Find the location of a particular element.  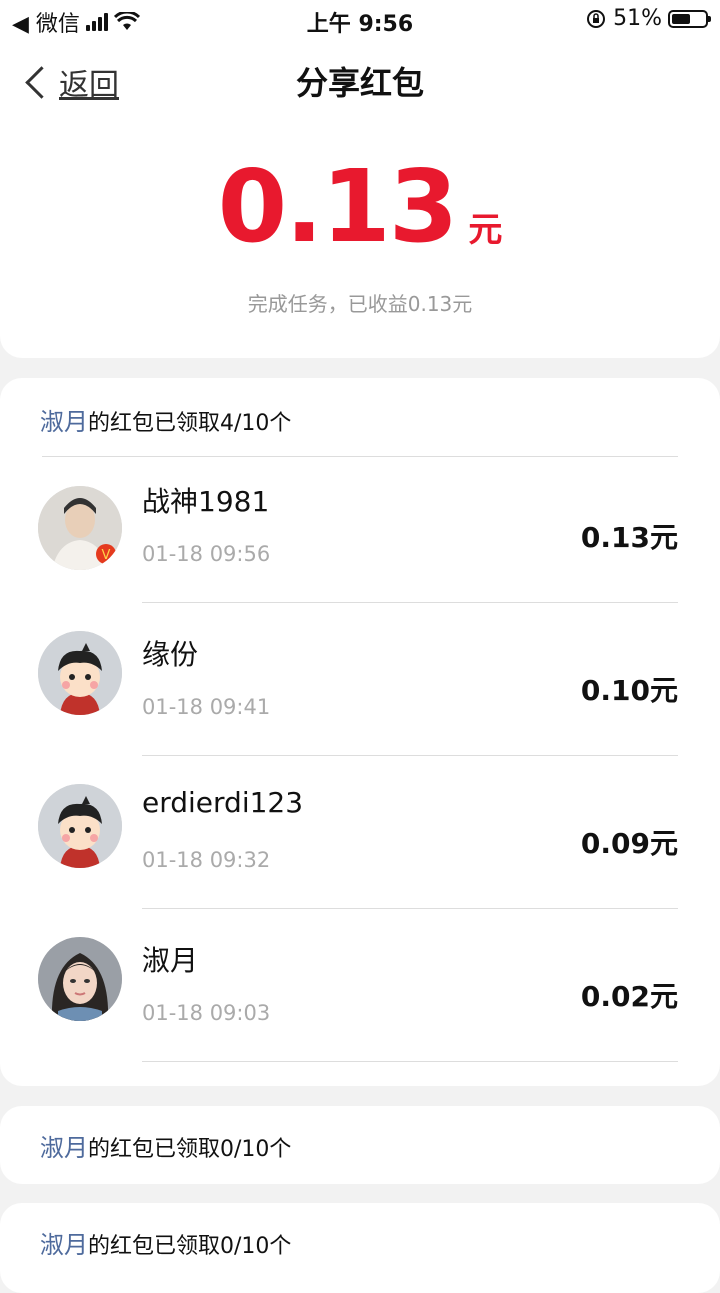

svg-text: V is located at coordinates (106, 555).